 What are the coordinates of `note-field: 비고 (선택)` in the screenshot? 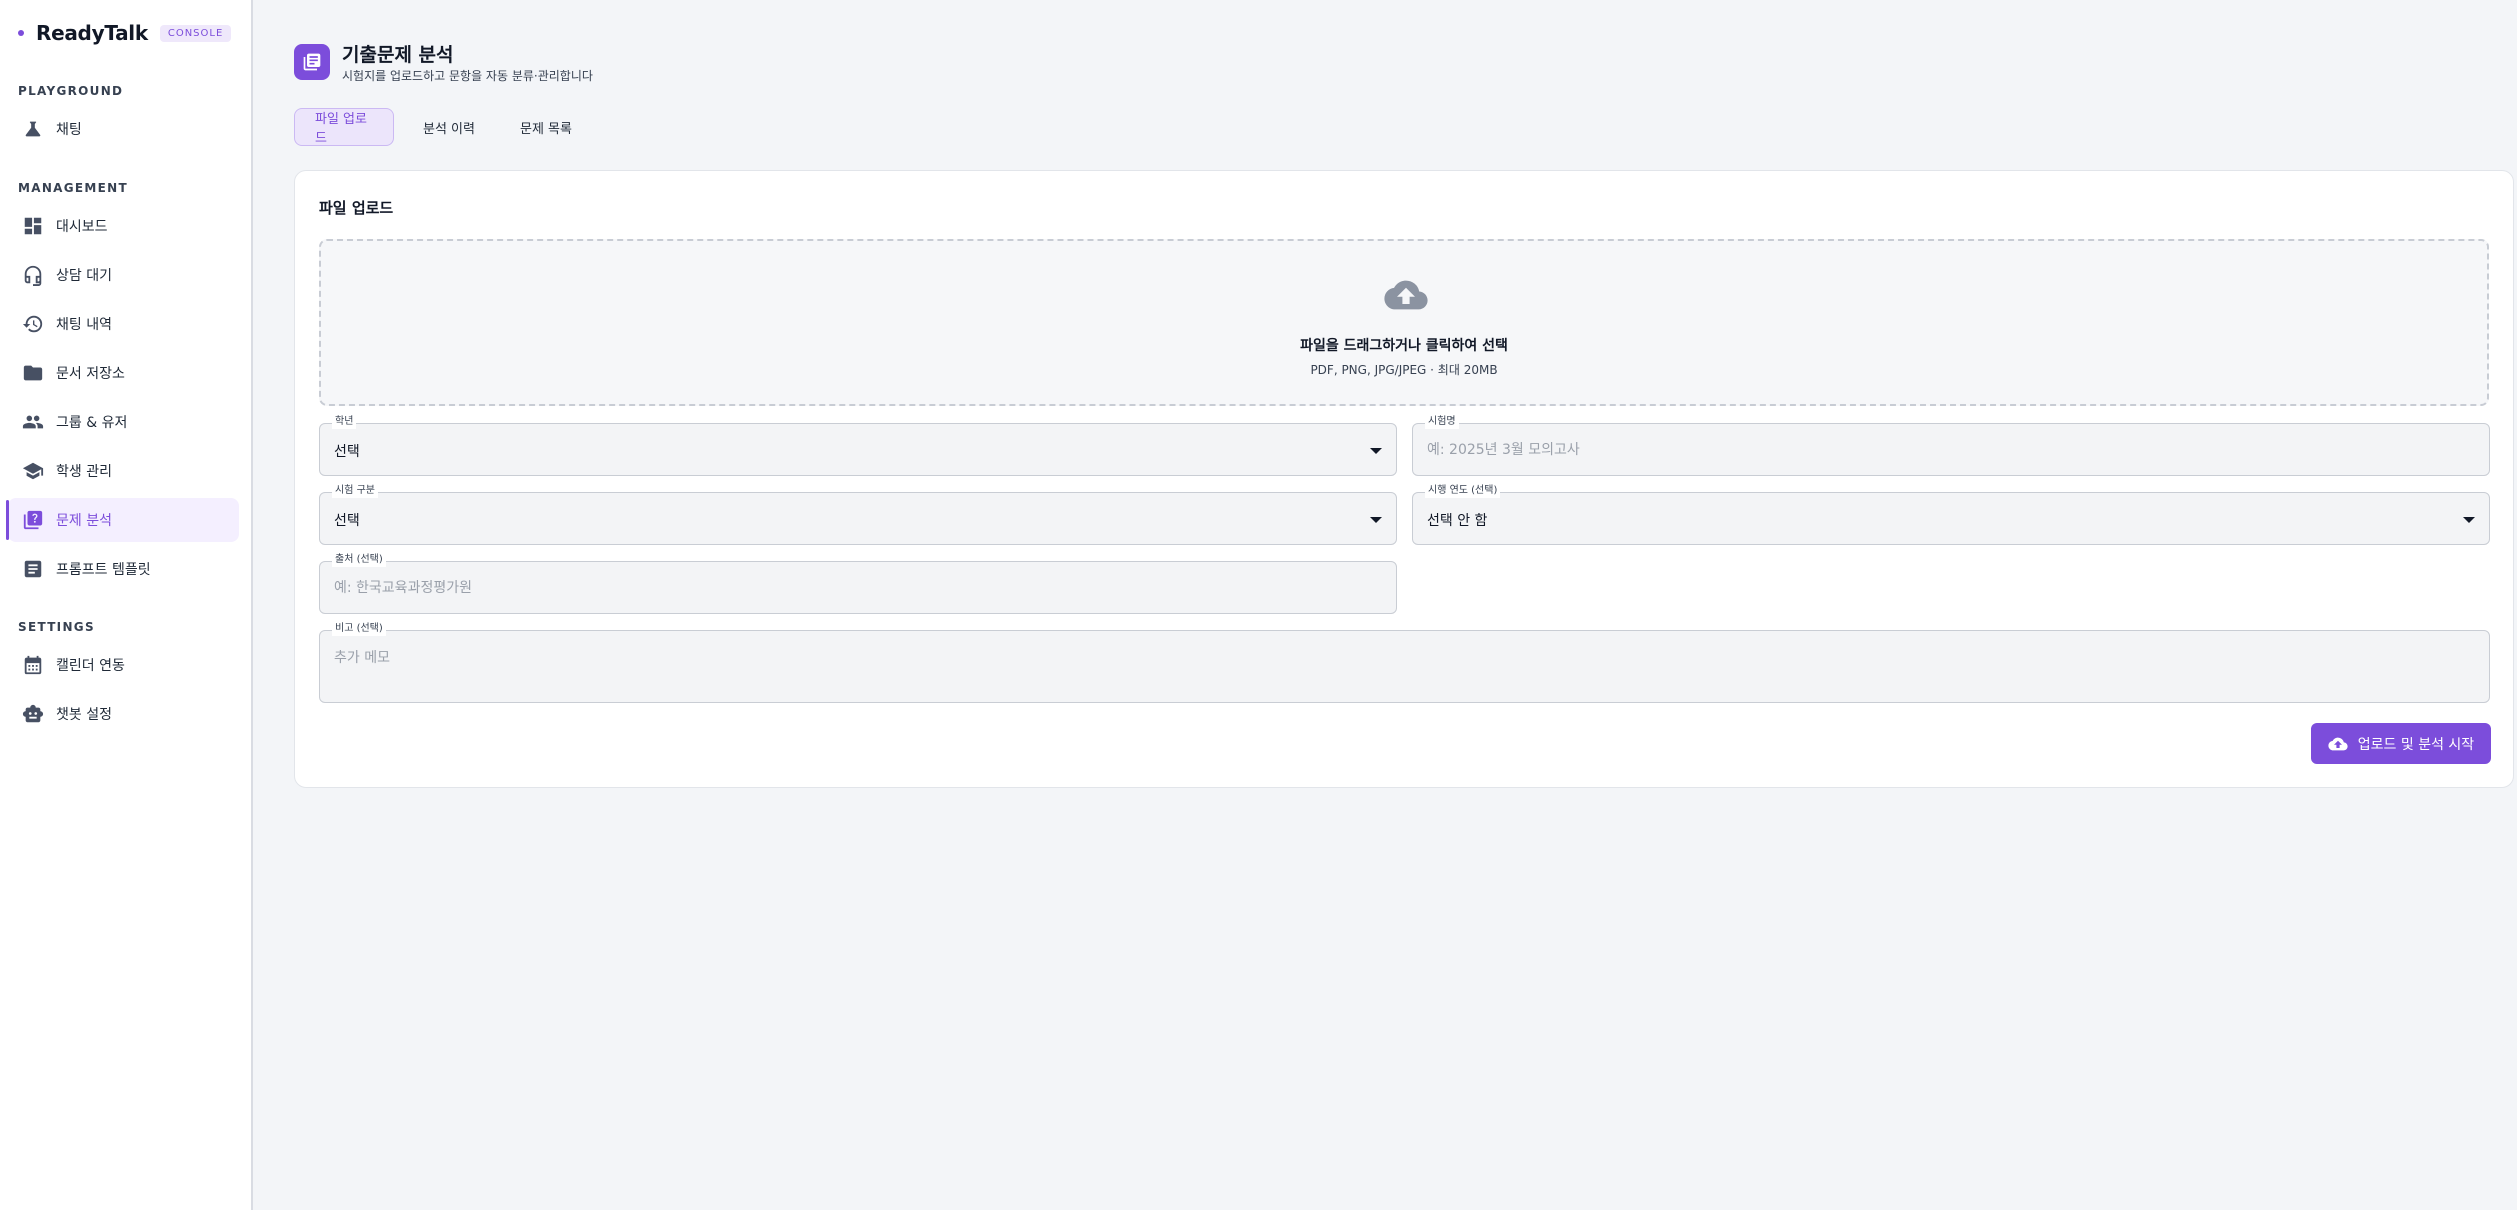 It's located at (1404, 662).